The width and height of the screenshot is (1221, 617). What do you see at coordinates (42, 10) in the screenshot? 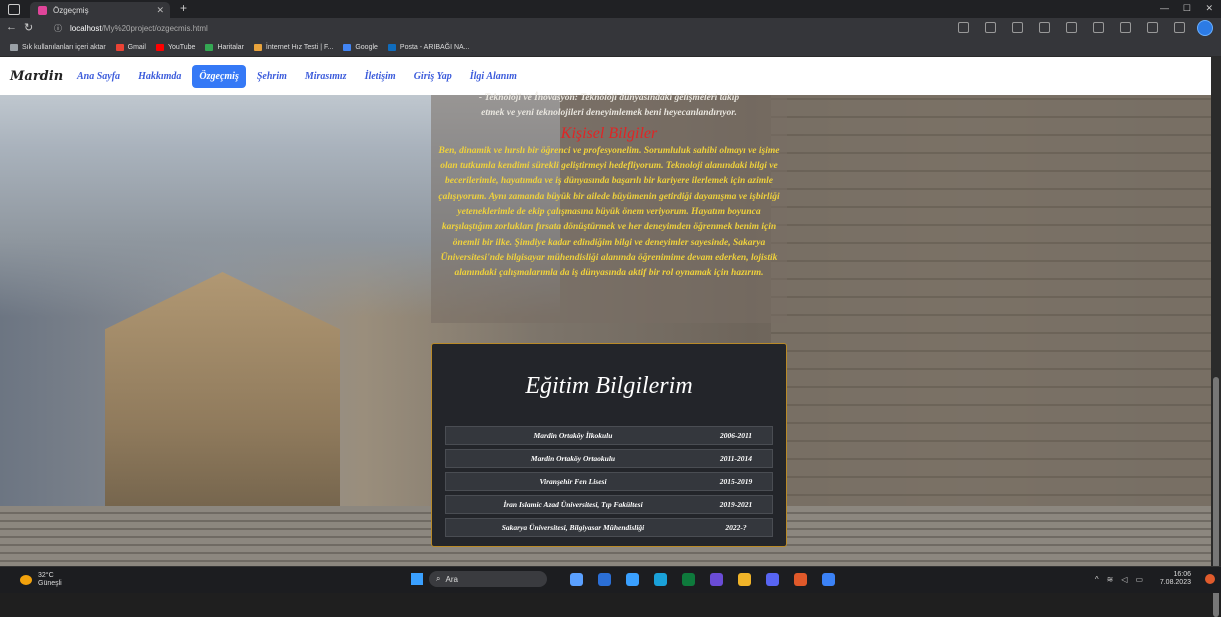
I see `tab-favicon-icon` at bounding box center [42, 10].